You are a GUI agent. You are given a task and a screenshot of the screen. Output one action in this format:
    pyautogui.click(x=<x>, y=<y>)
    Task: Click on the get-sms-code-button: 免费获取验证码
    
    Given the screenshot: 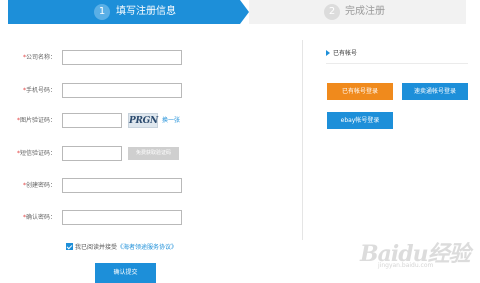 What is the action you would take?
    pyautogui.click(x=153, y=153)
    